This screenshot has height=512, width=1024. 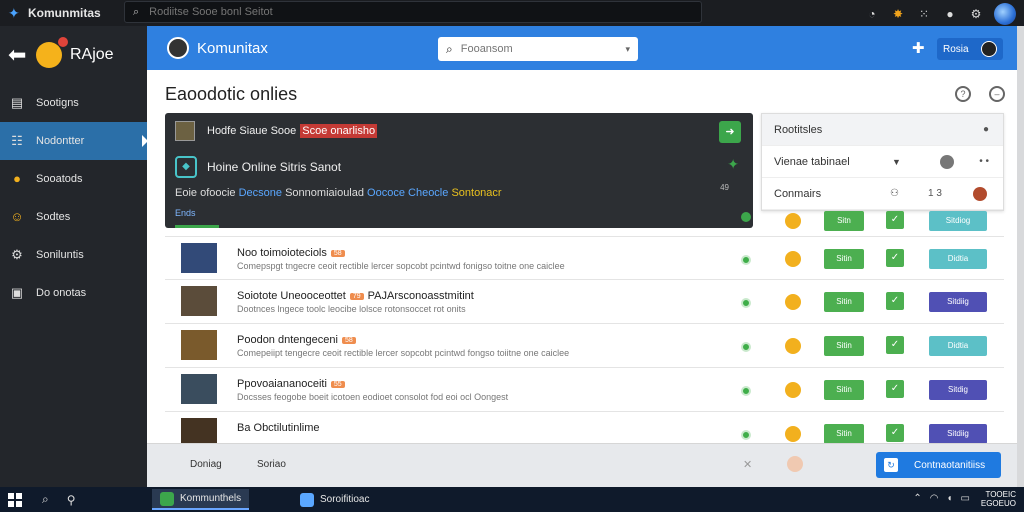 What do you see at coordinates (976, 14) in the screenshot?
I see `settings-icon: ⚙` at bounding box center [976, 14].